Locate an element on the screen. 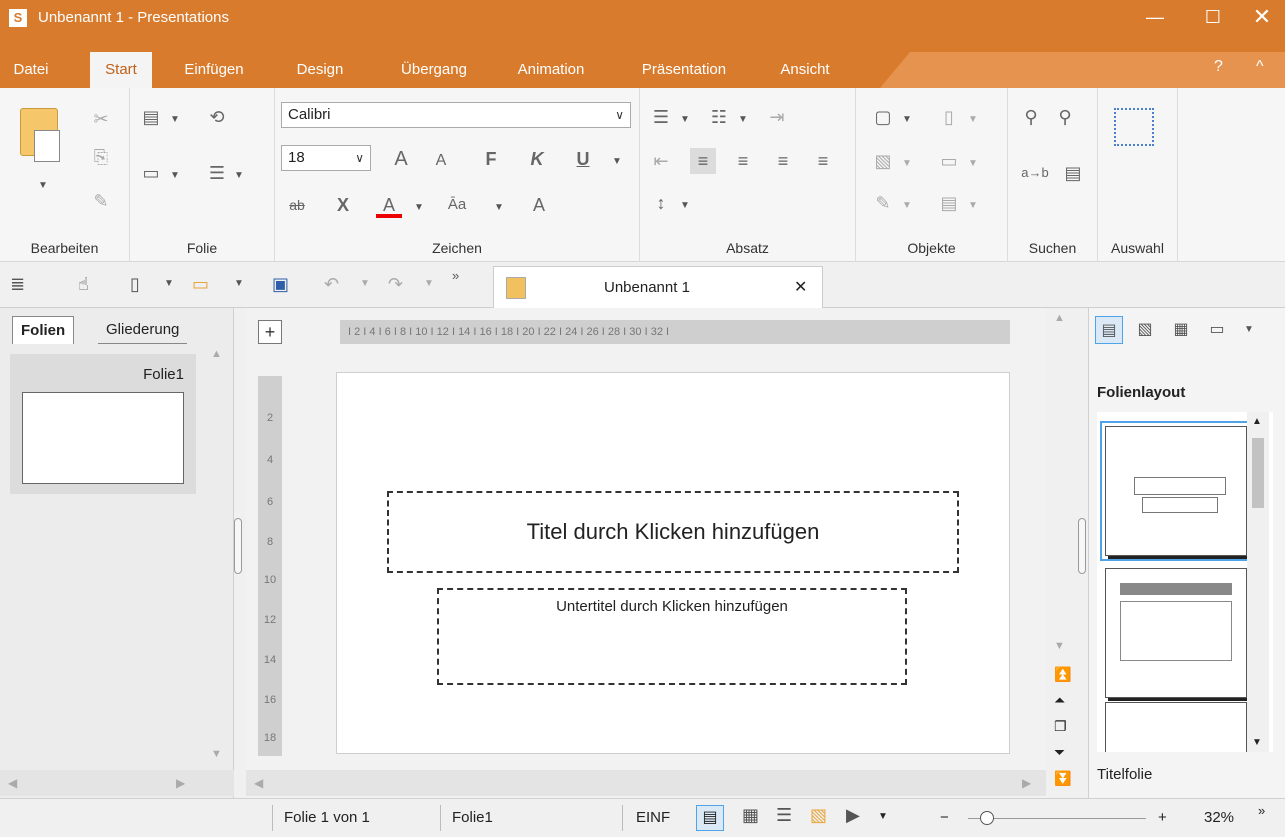  tab-uebergang: Übergang is located at coordinates (434, 70).